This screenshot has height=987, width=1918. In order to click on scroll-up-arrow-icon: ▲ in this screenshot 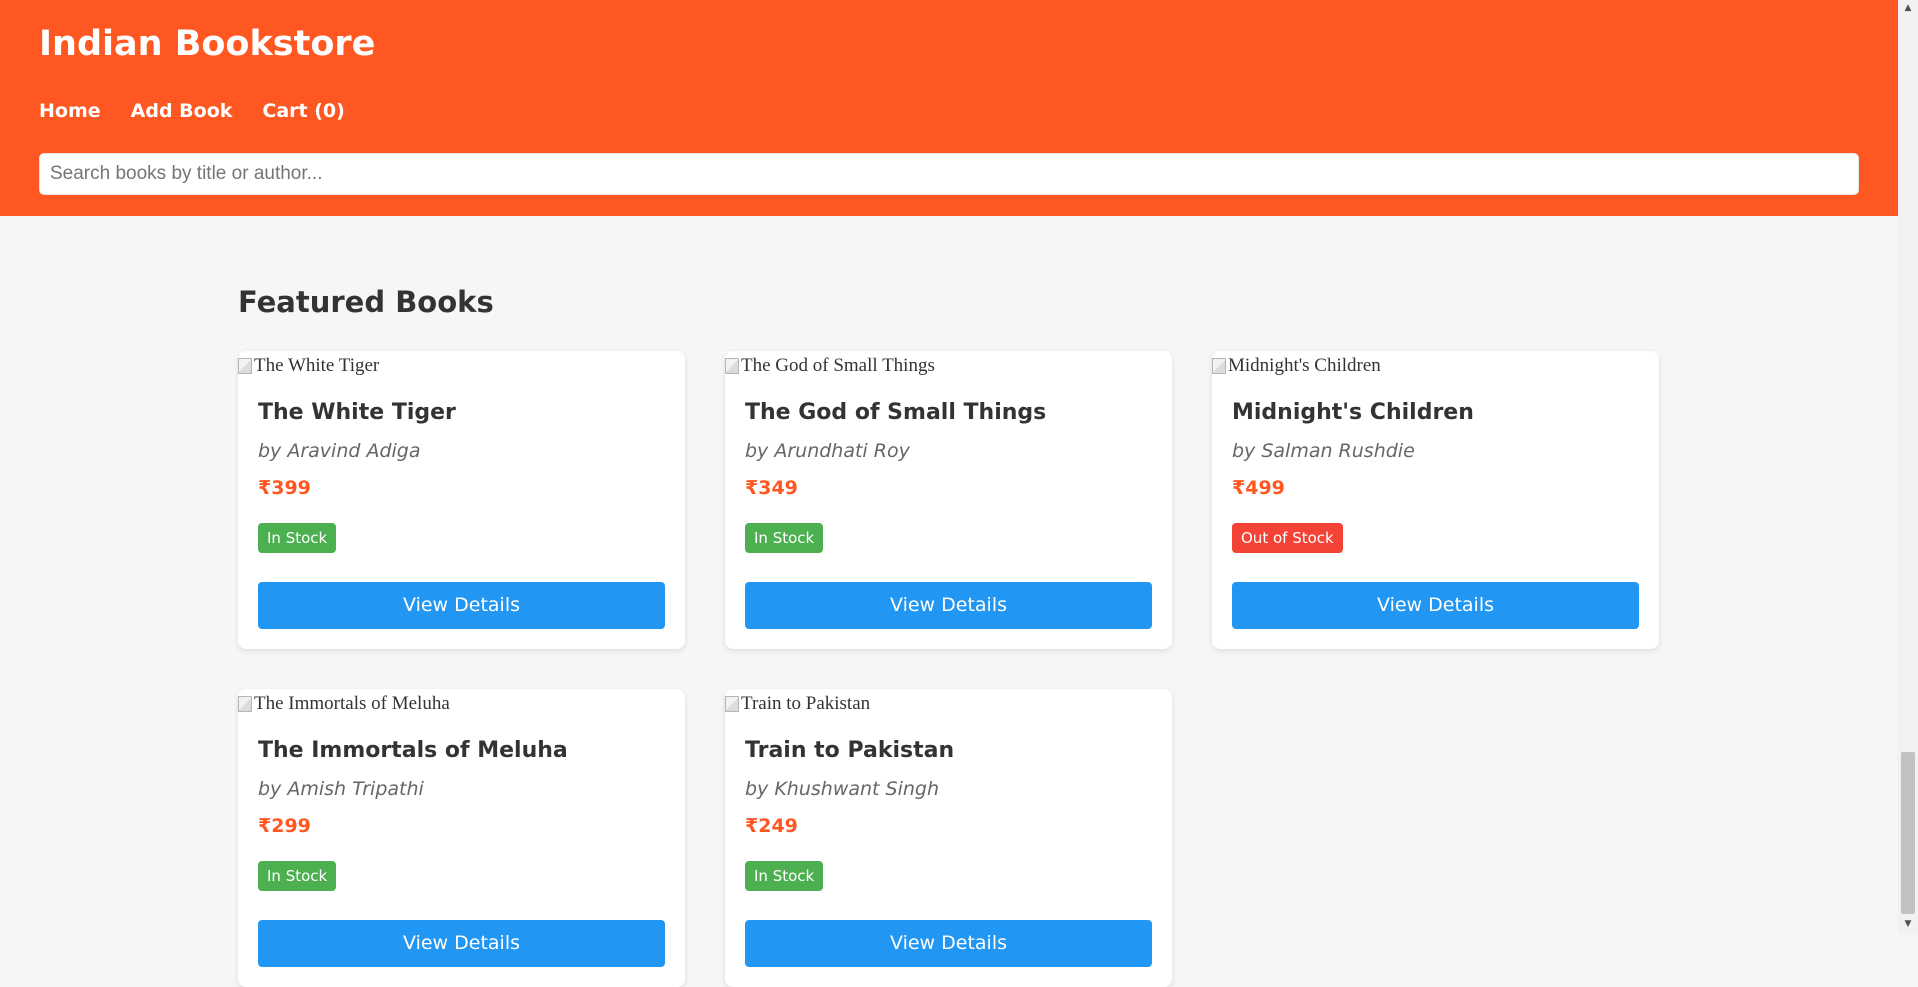, I will do `click(1908, 8)`.